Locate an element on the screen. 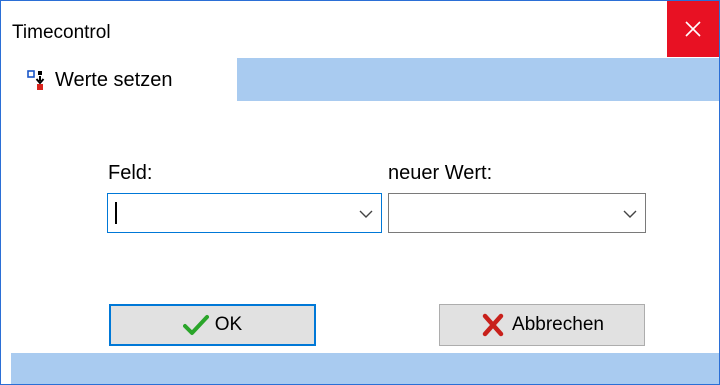 The image size is (720, 385). tab-label: Werte setzen is located at coordinates (114, 79).